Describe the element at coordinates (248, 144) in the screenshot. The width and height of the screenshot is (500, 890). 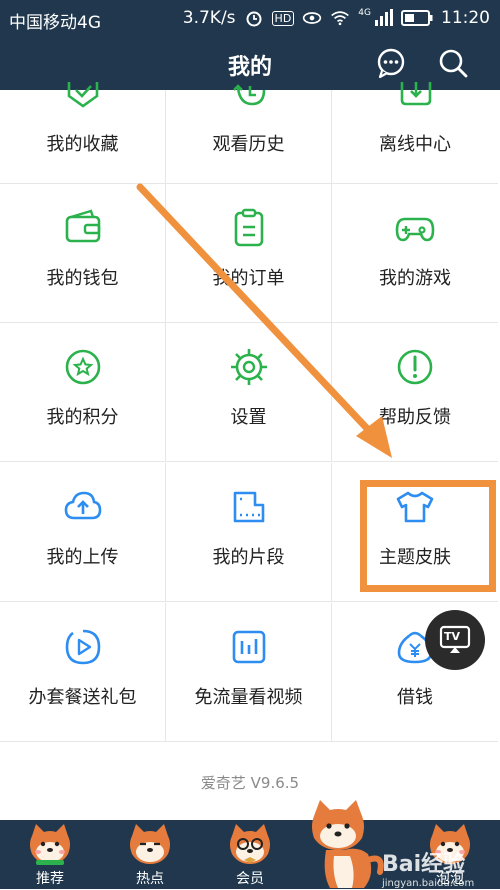
I see `grid-item-label: 观看历史` at that location.